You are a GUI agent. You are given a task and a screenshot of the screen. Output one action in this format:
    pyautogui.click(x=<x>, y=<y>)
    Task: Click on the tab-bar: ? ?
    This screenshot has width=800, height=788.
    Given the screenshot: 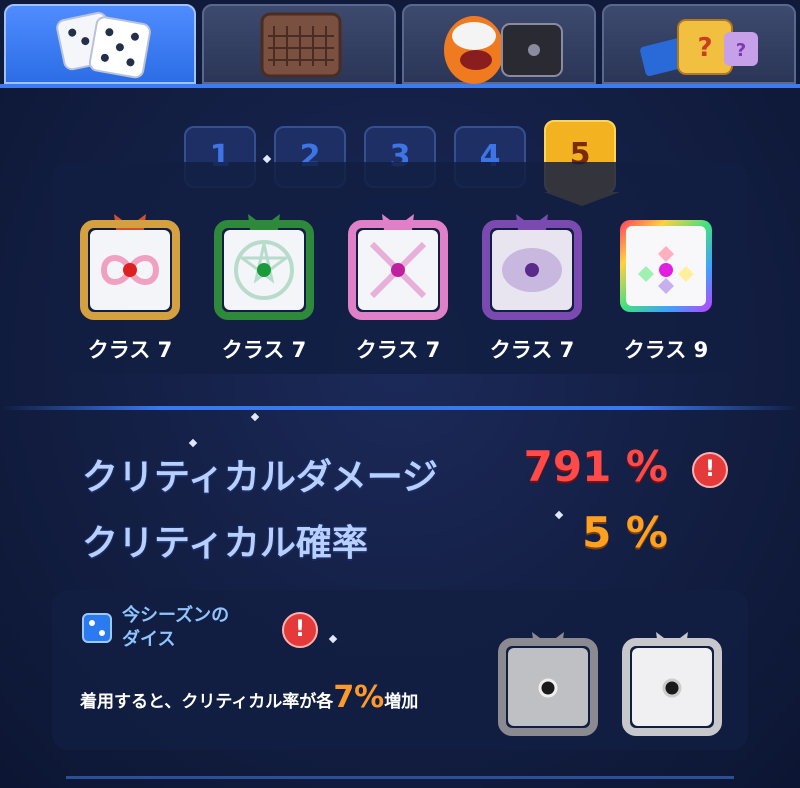 What is the action you would take?
    pyautogui.click(x=400, y=44)
    